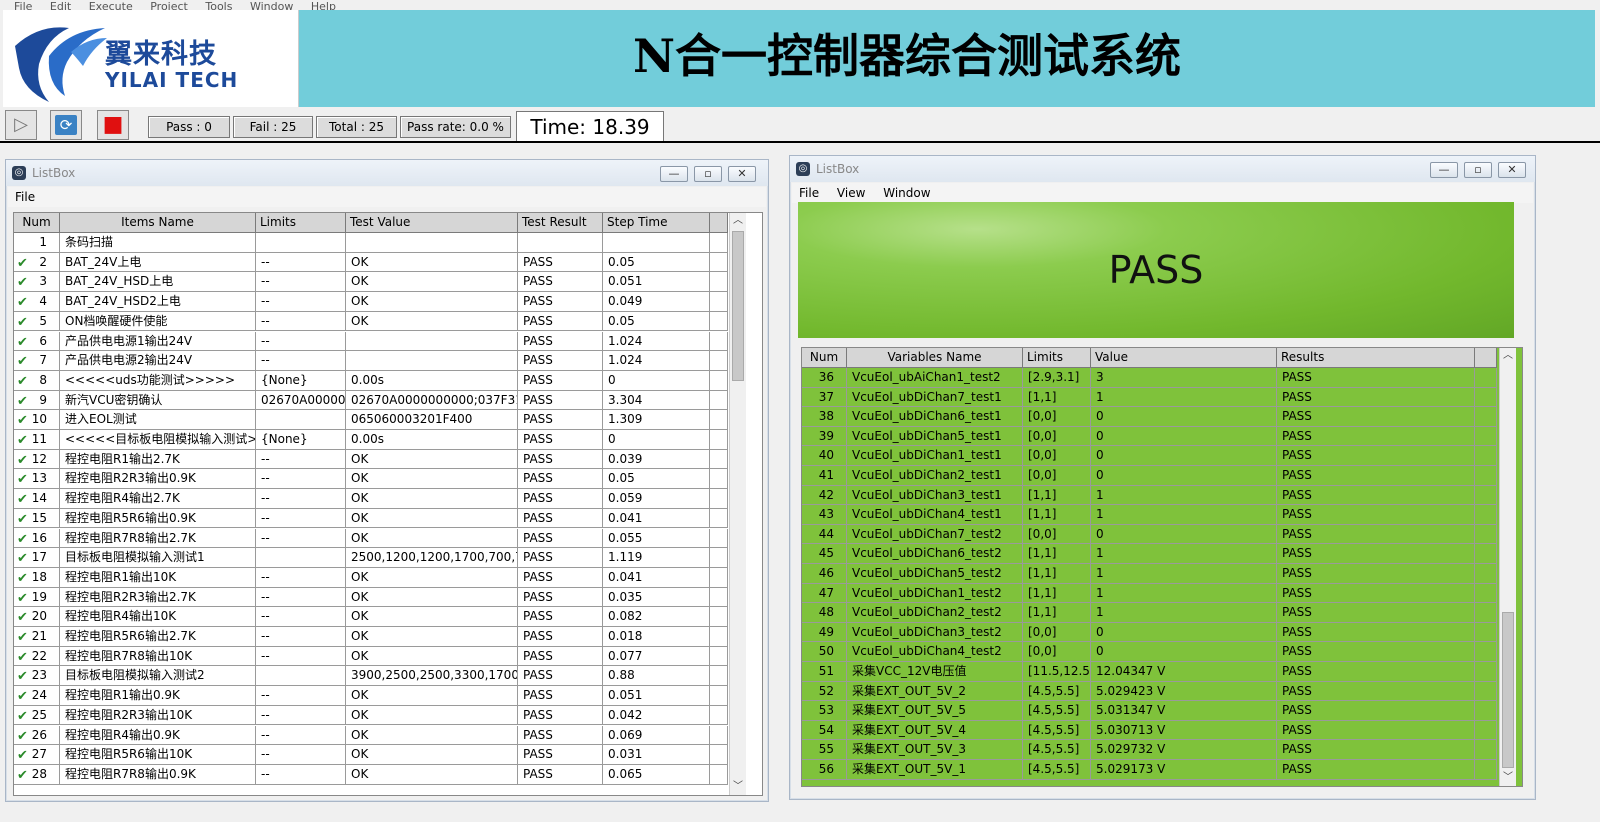  Describe the element at coordinates (371, 302) in the screenshot. I see `table-row: 4 ✔ BAT_24V_HSD2上电 -- OK PASS 0.049` at that location.